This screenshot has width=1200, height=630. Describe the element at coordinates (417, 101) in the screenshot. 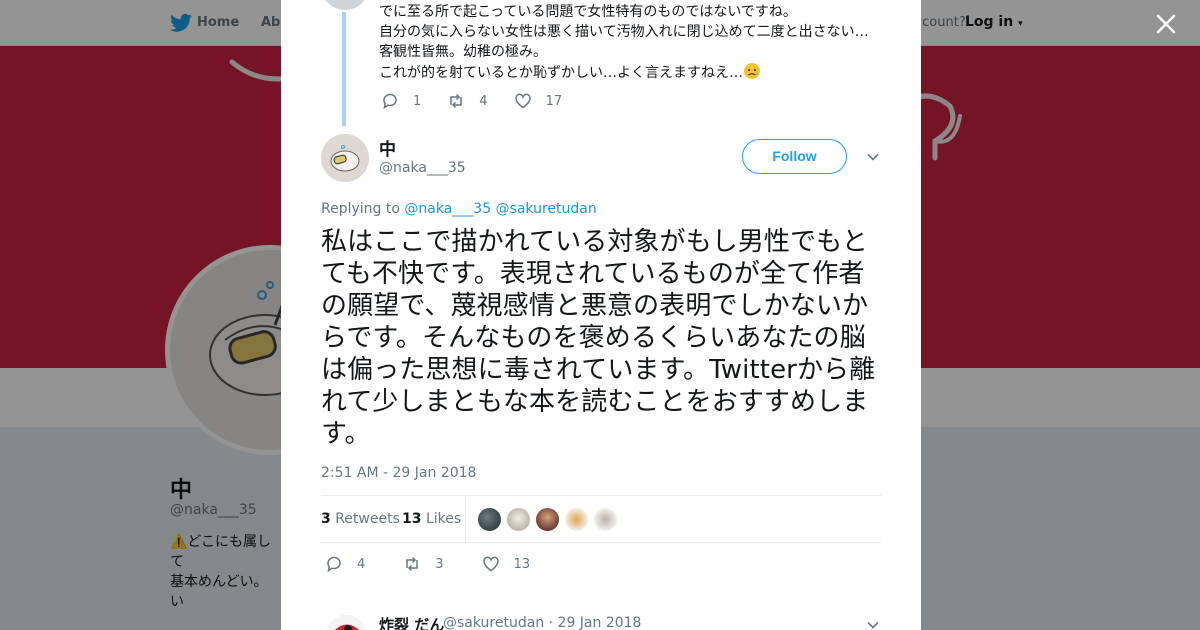

I see `reply-count: 1` at that location.